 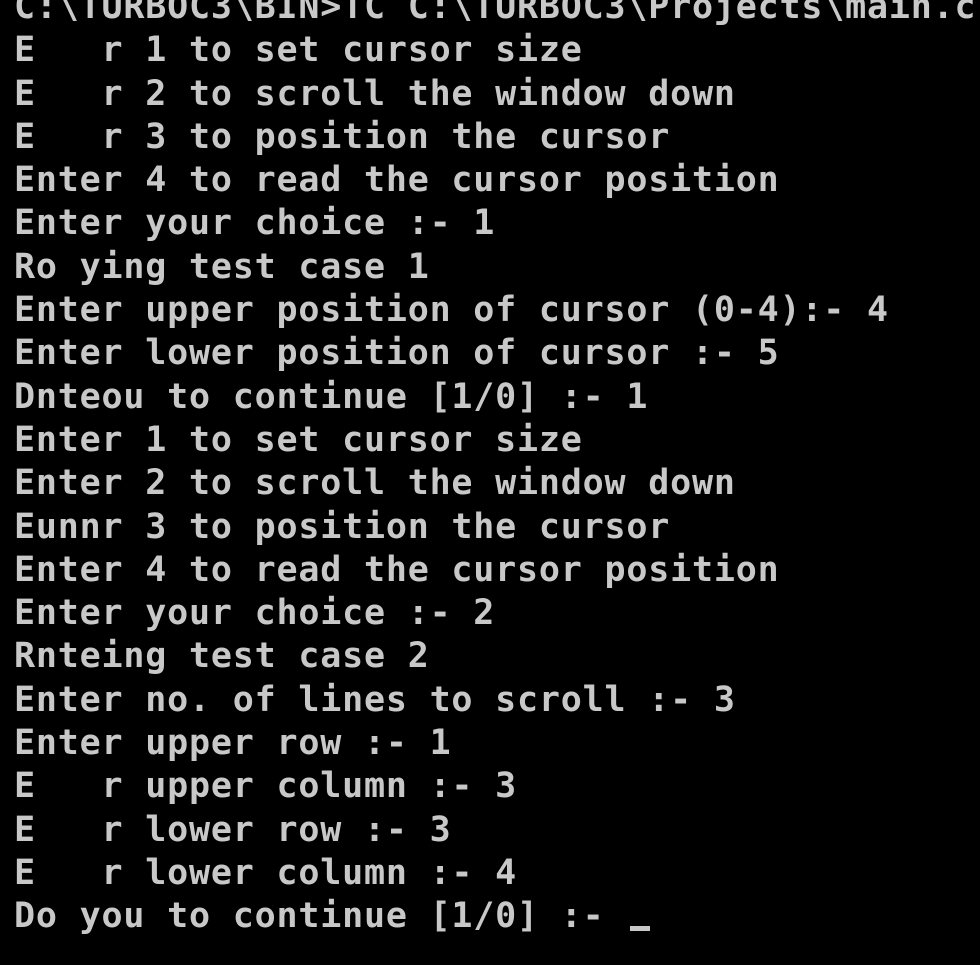 What do you see at coordinates (222, 266) in the screenshot?
I see `console-line: Ro ying test case 1` at bounding box center [222, 266].